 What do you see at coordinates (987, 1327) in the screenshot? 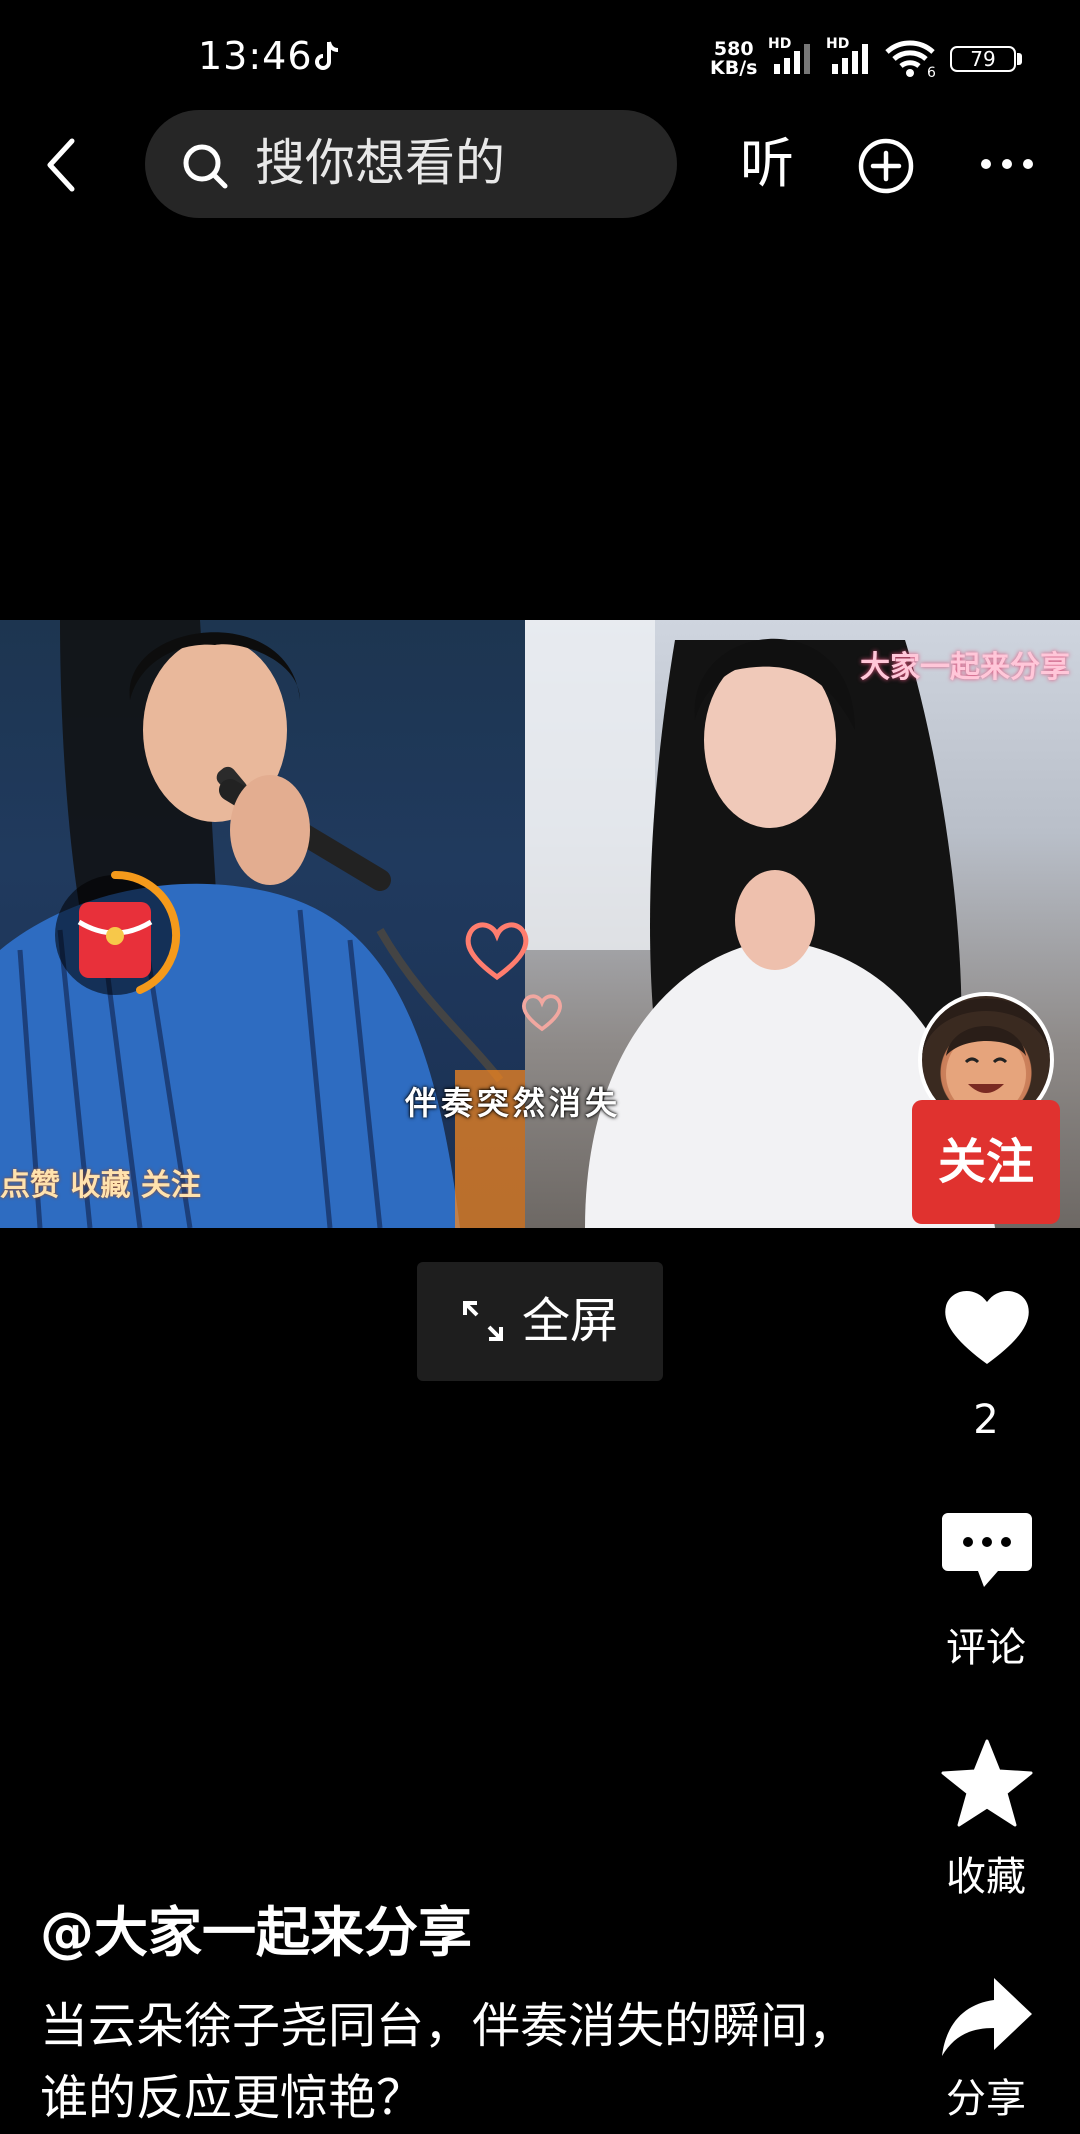
I see `like-heart-icon` at bounding box center [987, 1327].